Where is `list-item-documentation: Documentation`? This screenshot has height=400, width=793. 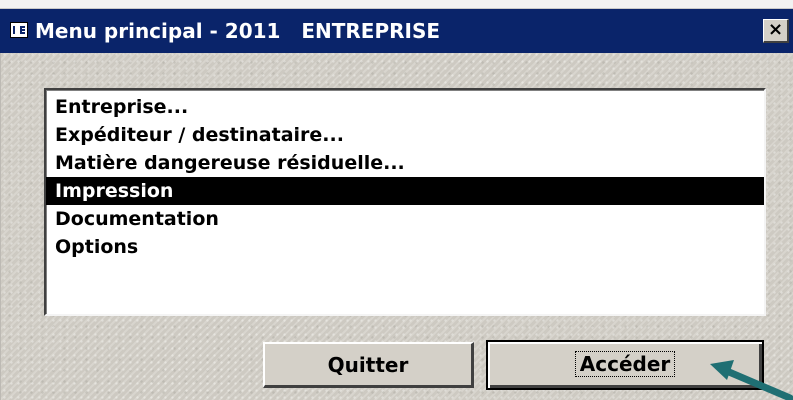 list-item-documentation: Documentation is located at coordinates (405, 219).